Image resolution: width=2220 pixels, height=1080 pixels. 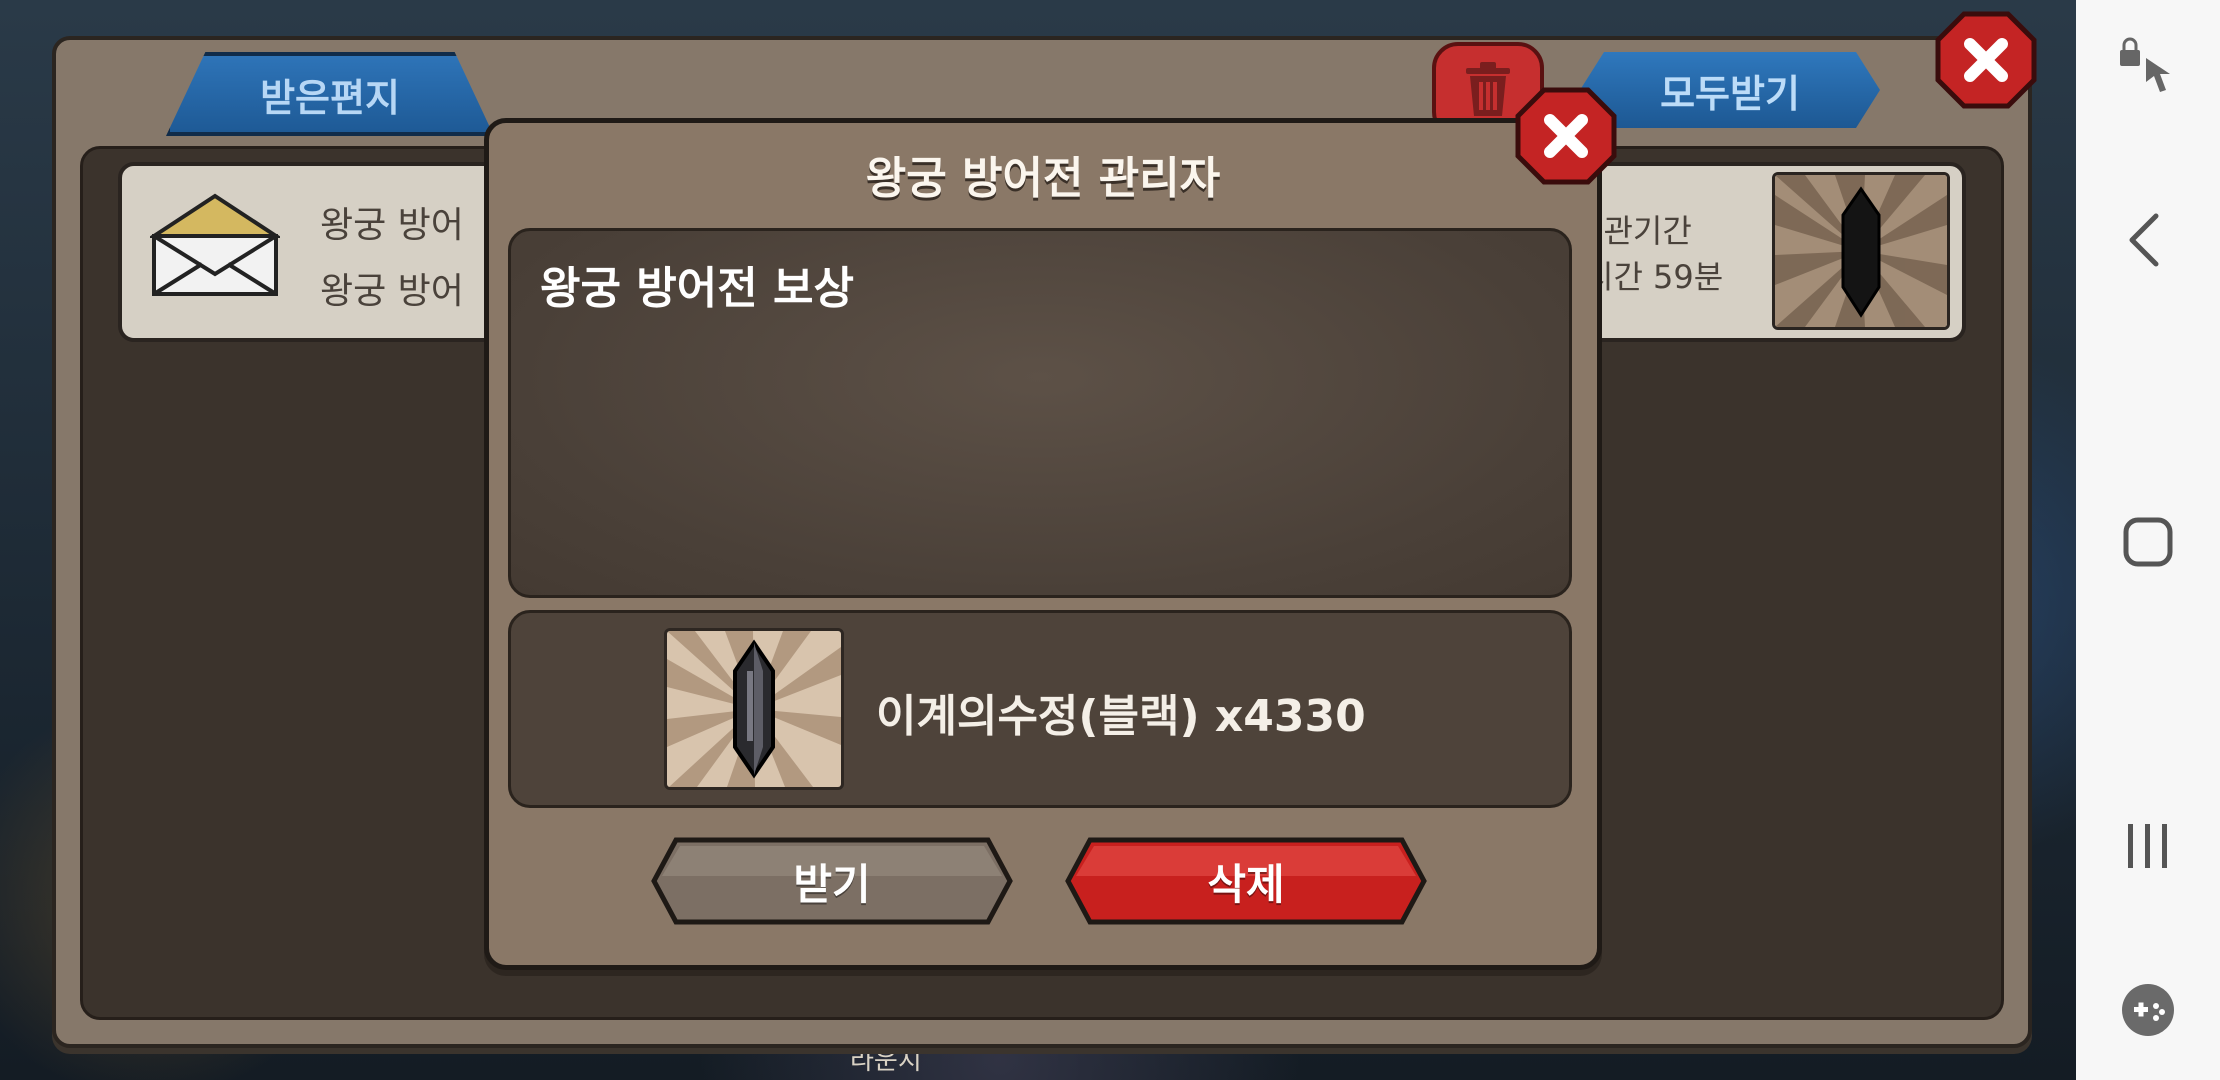 I want to click on home-icon, so click(x=2148, y=542).